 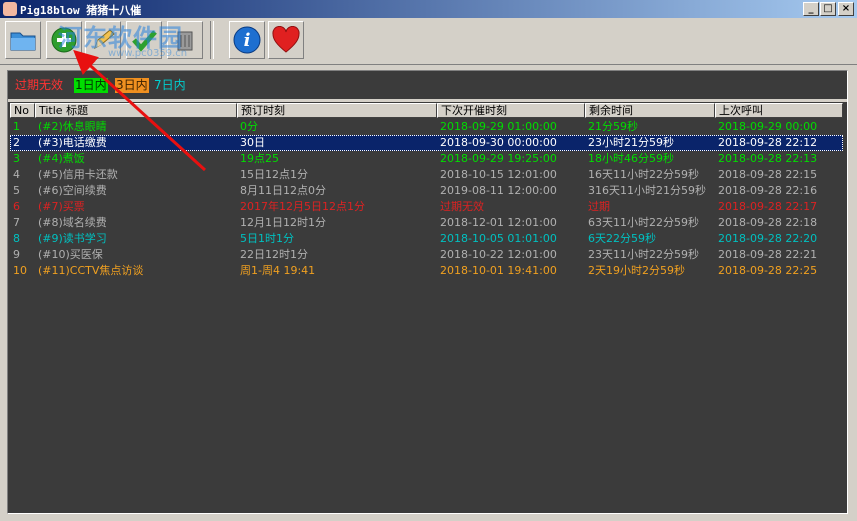 I want to click on cell-preset: 19点25, so click(x=259, y=158).